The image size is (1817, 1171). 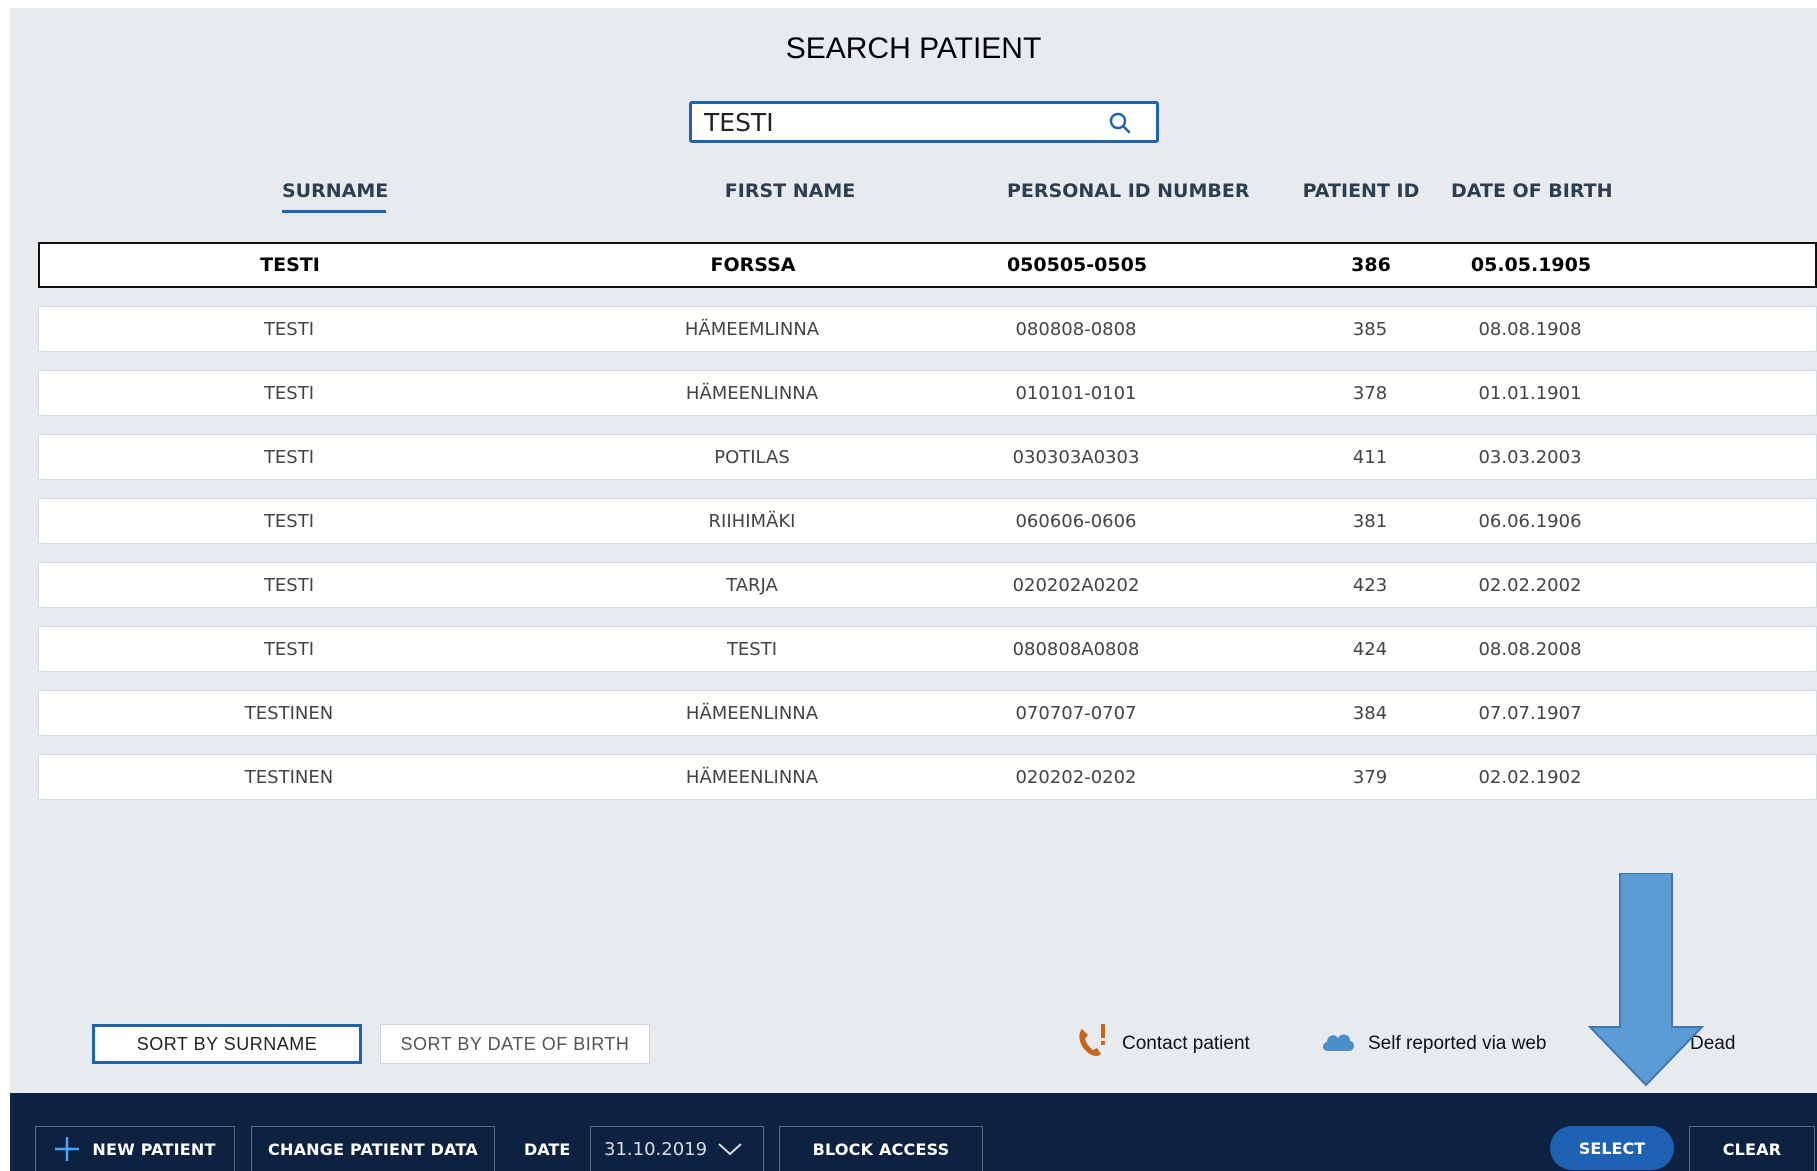 What do you see at coordinates (1531, 265) in the screenshot?
I see `cell-date-of-birth: 05.05.1905` at bounding box center [1531, 265].